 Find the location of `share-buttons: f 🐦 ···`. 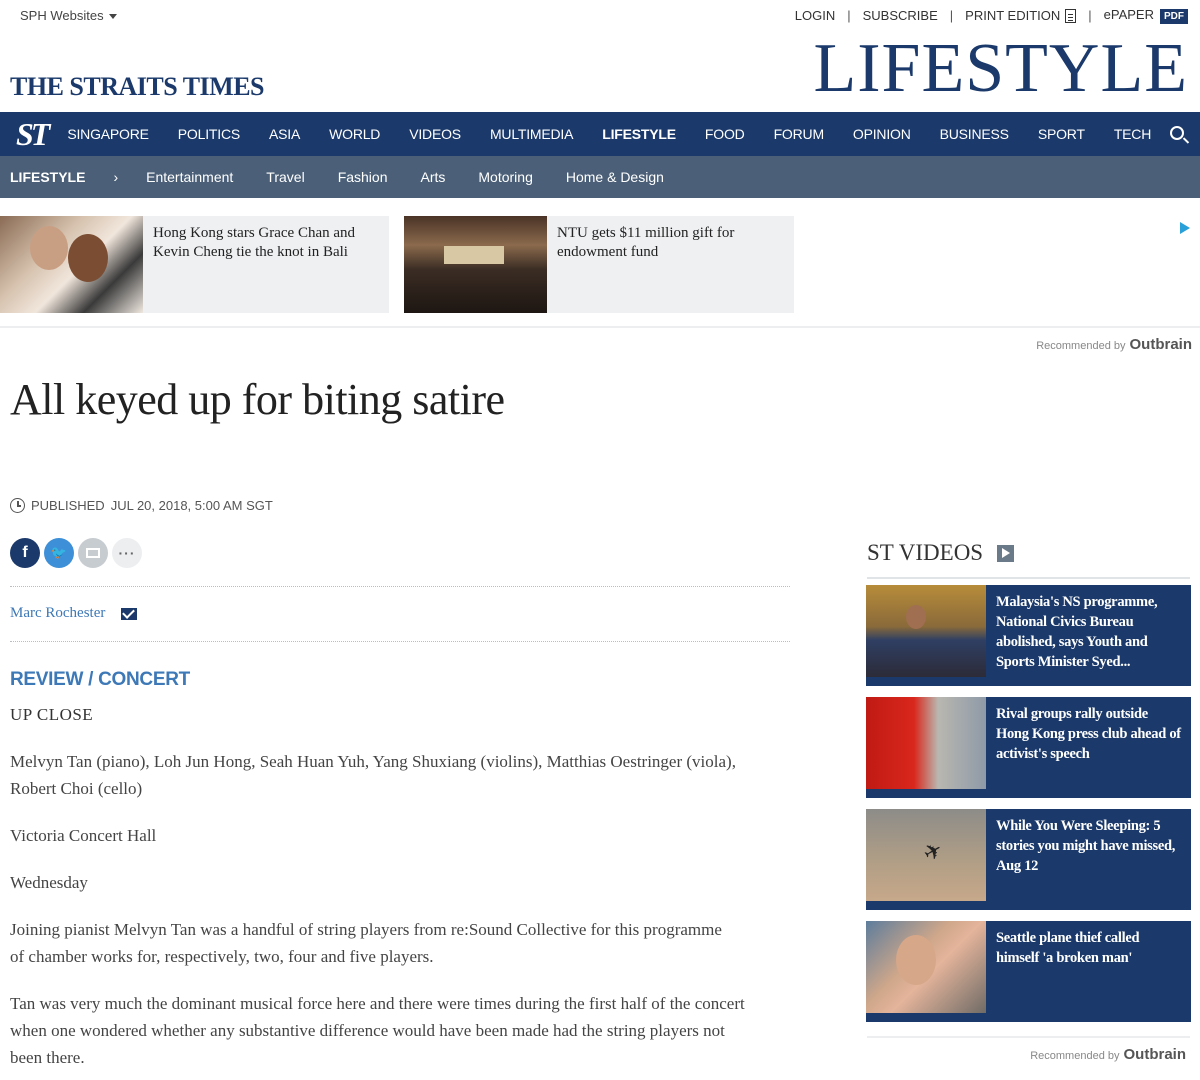

share-buttons: f 🐦 ··· is located at coordinates (76, 553).